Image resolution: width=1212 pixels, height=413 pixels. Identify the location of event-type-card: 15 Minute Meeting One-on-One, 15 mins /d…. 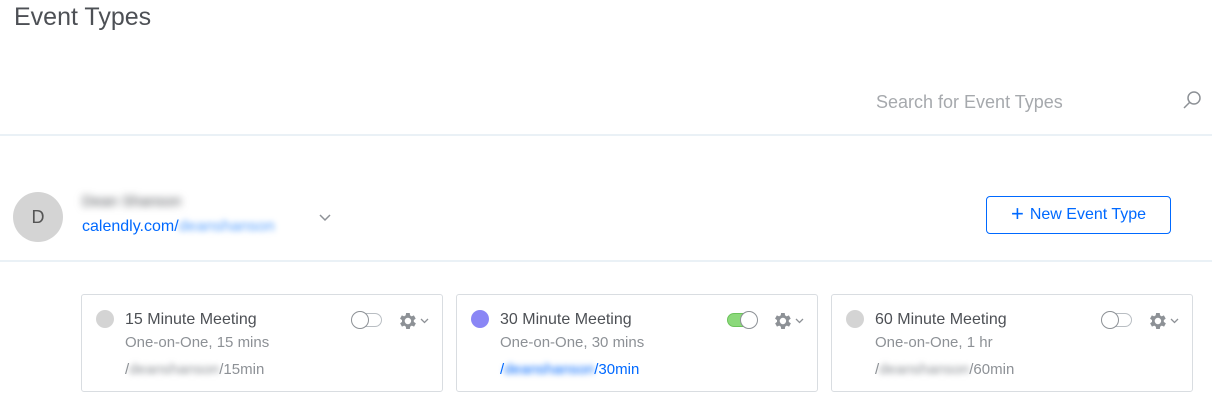
(262, 343).